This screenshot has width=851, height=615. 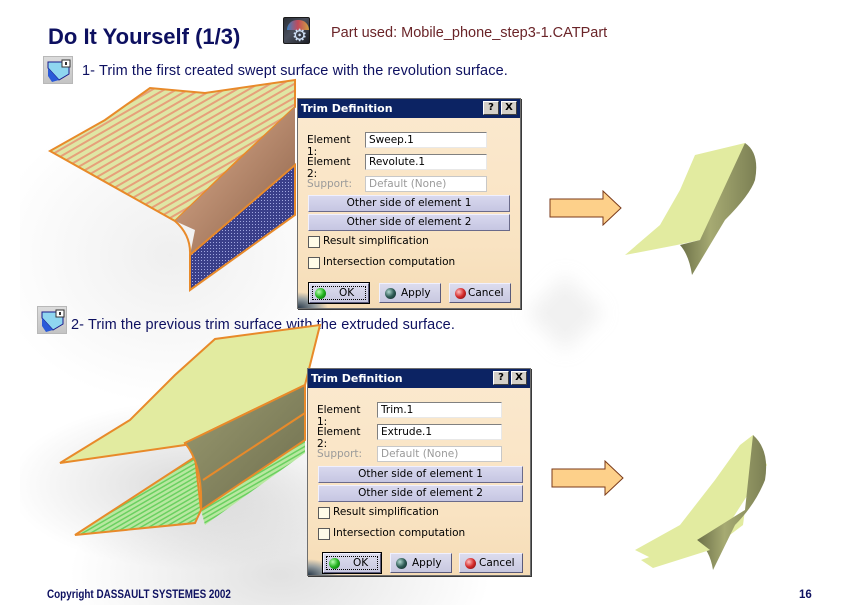 I want to click on slide-title: Do It Yourself (1/3), so click(x=144, y=36).